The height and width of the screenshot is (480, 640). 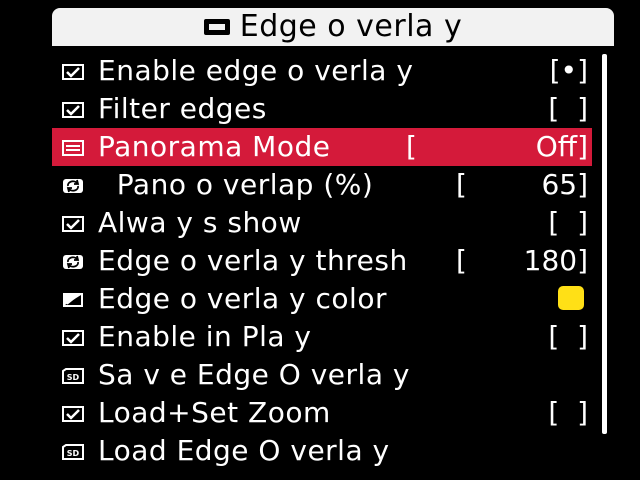 What do you see at coordinates (214, 412) in the screenshot?
I see `menu-item-label: Load+Set Zoom` at bounding box center [214, 412].